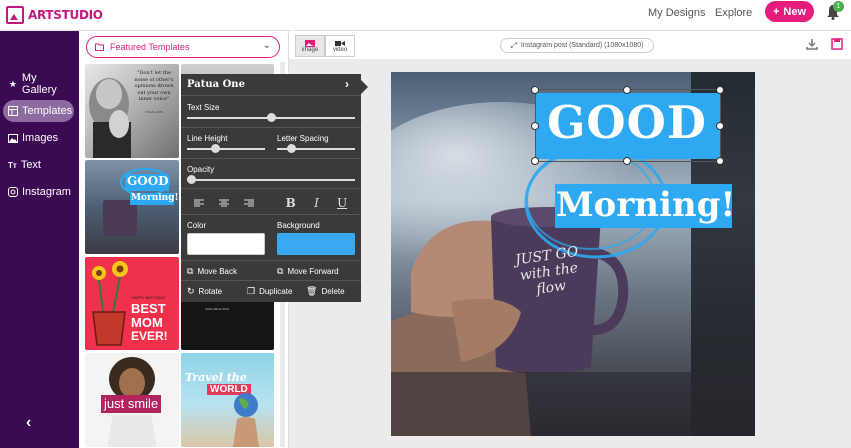  I want to click on nav-explore: Explore, so click(733, 13).